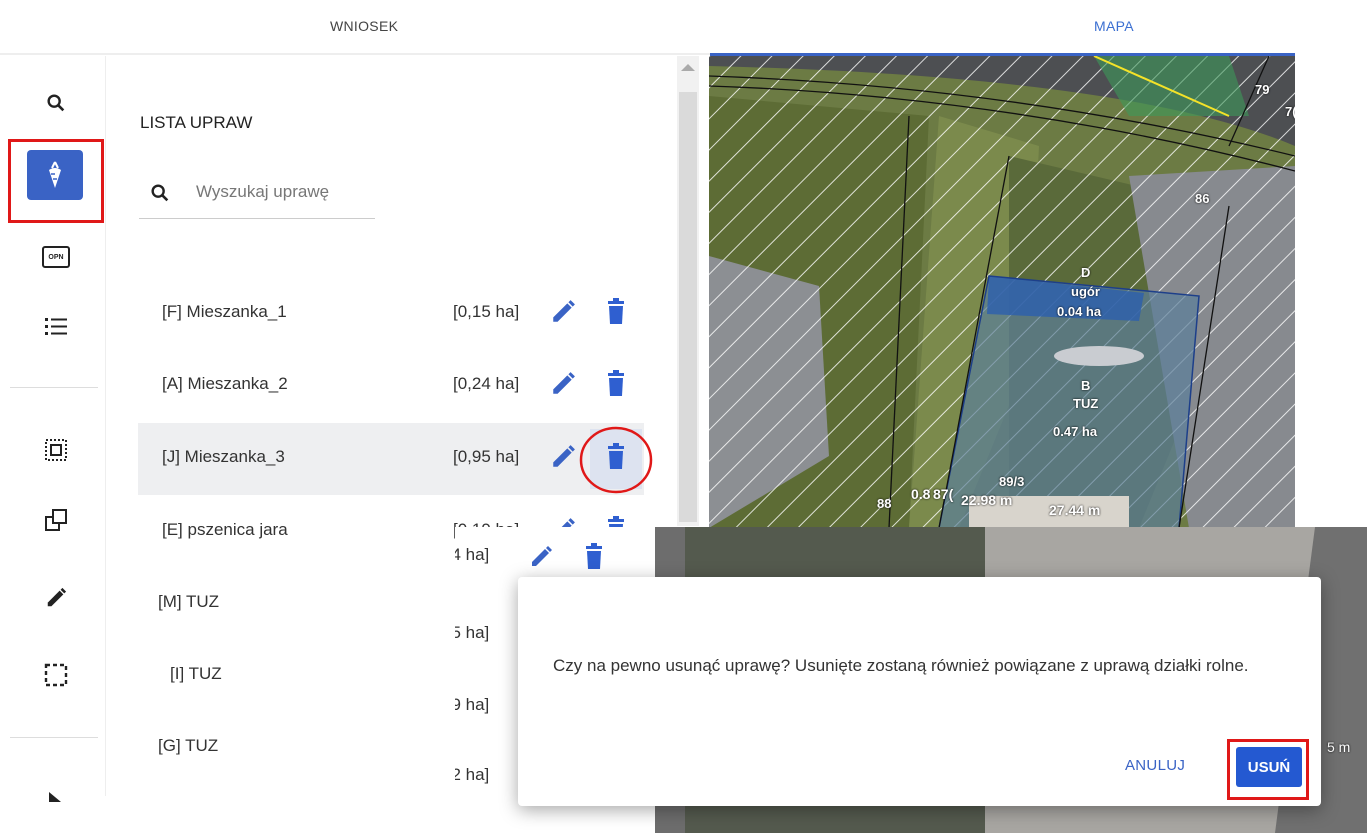 The height and width of the screenshot is (833, 1367). Describe the element at coordinates (196, 673) in the screenshot. I see `crop-name: [I] TUZ` at that location.